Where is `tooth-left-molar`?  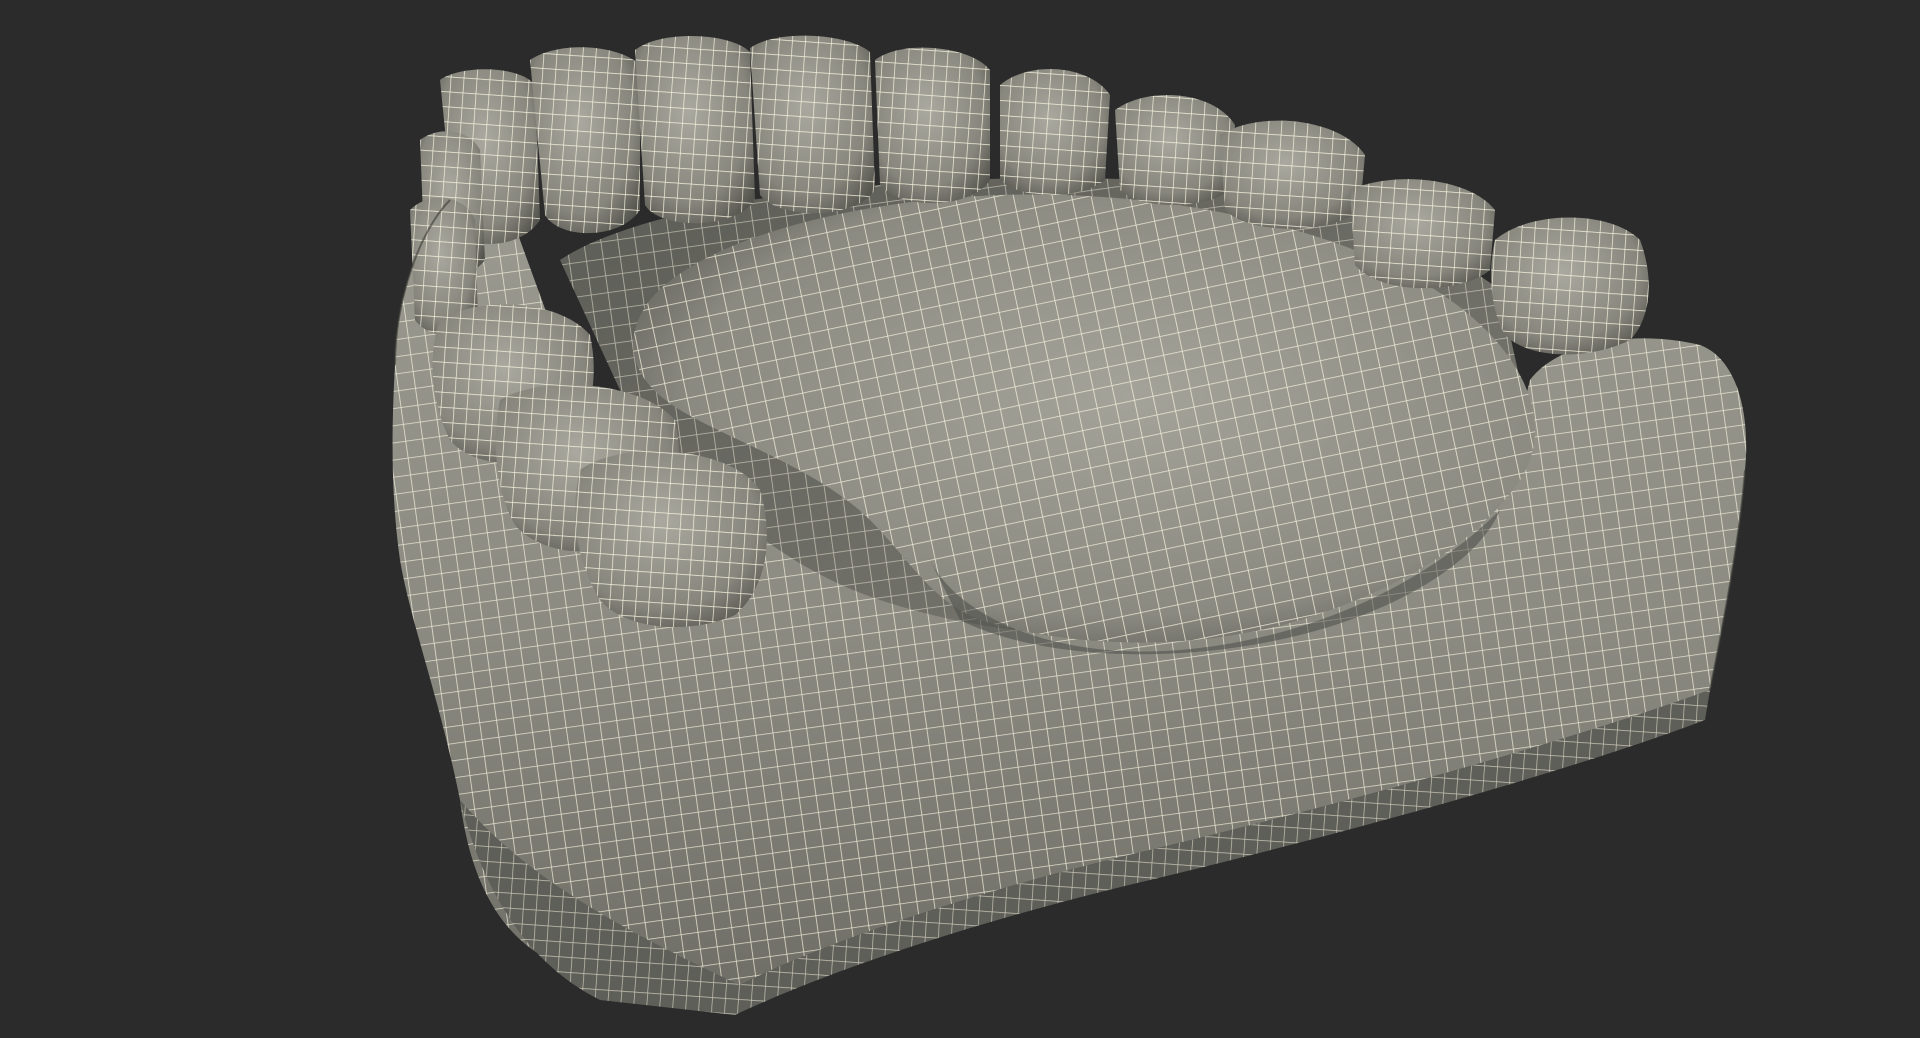
tooth-left-molar is located at coordinates (671, 539).